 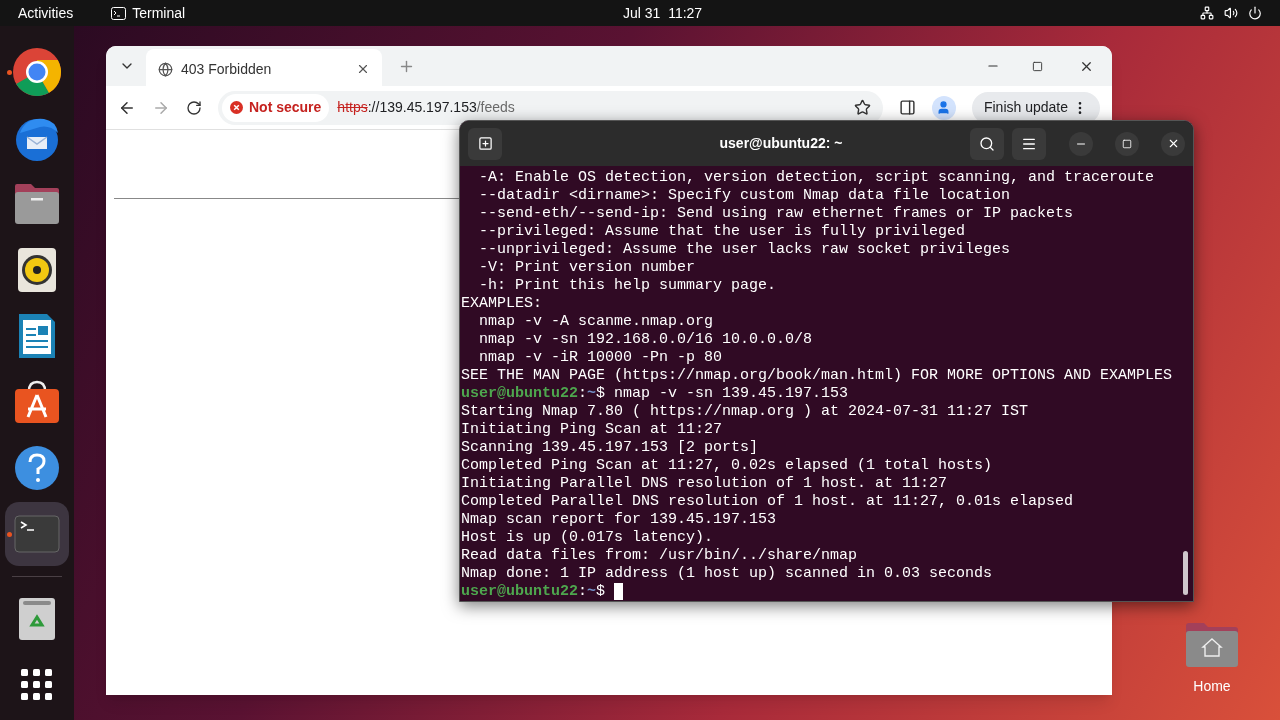 I want to click on terminal-line: nmap -v -sn 192.168.0.0/16 10.0.0.0/8, so click(x=646, y=340).